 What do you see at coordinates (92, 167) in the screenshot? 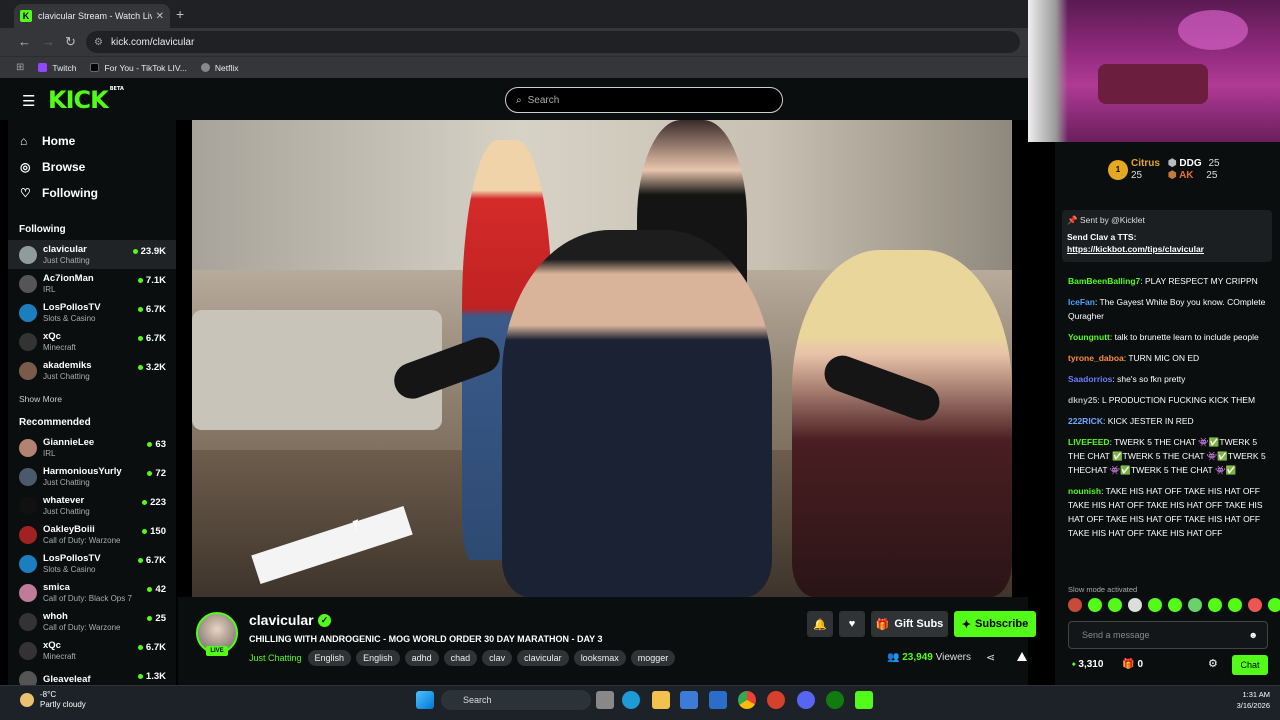
I see `sidebar-item-browse: ◎ Browse` at bounding box center [92, 167].